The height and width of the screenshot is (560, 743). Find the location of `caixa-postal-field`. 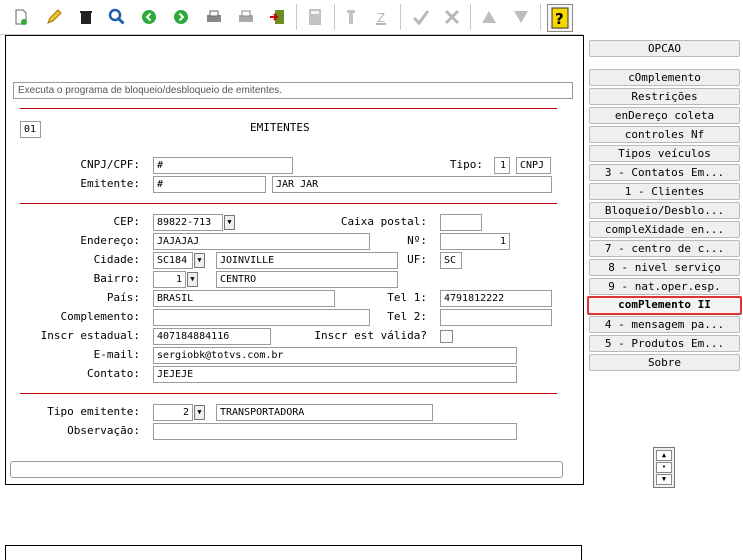

caixa-postal-field is located at coordinates (461, 222).